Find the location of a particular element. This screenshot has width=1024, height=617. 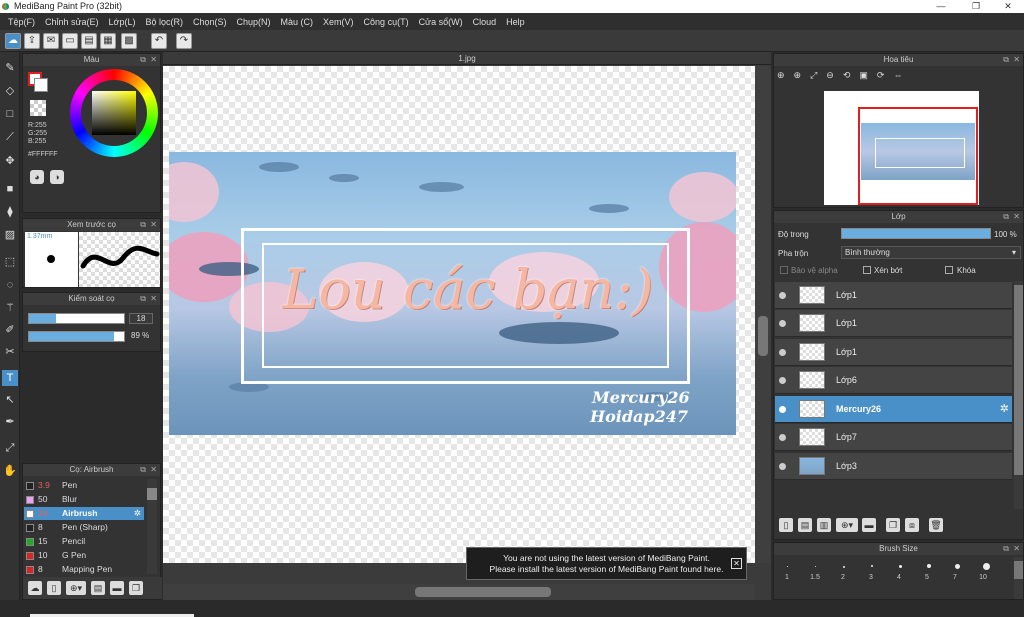

duplicate-layer-icon: ❐ is located at coordinates (893, 525).